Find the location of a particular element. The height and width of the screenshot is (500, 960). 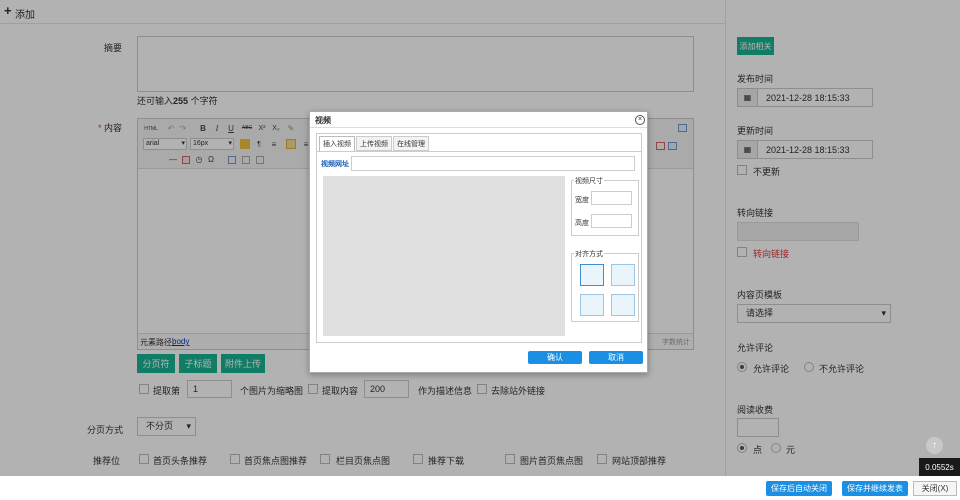

align-left-icon is located at coordinates (623, 275).